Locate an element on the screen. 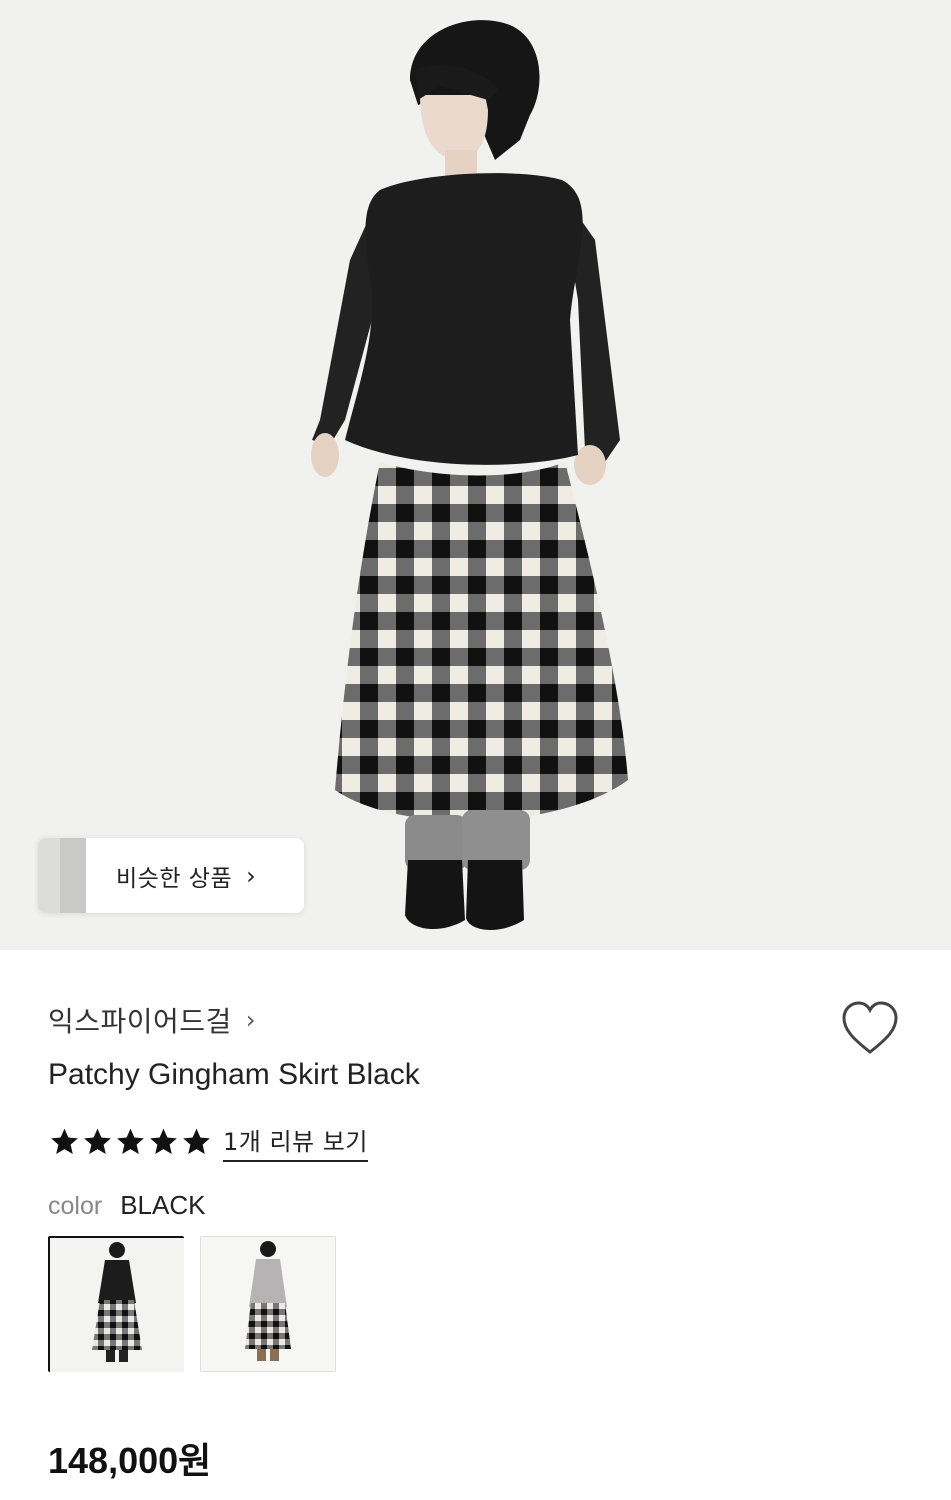 The width and height of the screenshot is (951, 1500). color-swatches is located at coordinates (200, 1304).